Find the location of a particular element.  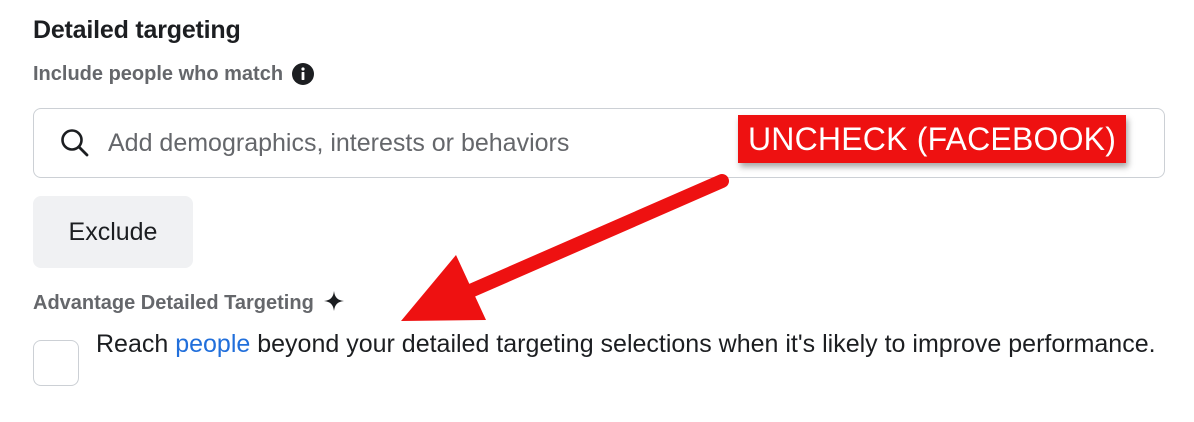

sparkle-icon is located at coordinates (334, 301).